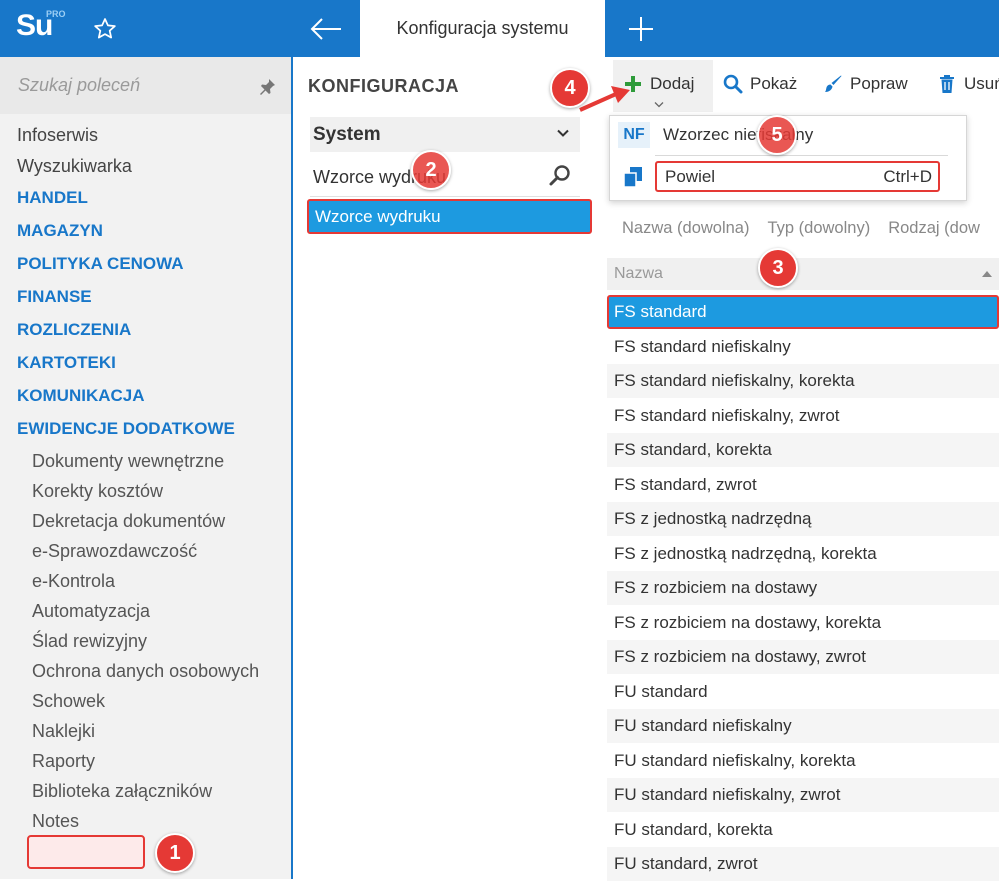  I want to click on menu-item-powiel-label: Powiel, so click(690, 176).